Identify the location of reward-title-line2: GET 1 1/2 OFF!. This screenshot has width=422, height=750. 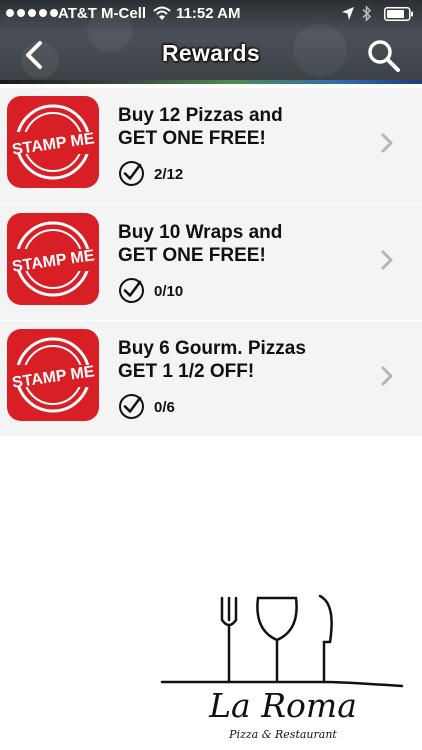
(186, 371).